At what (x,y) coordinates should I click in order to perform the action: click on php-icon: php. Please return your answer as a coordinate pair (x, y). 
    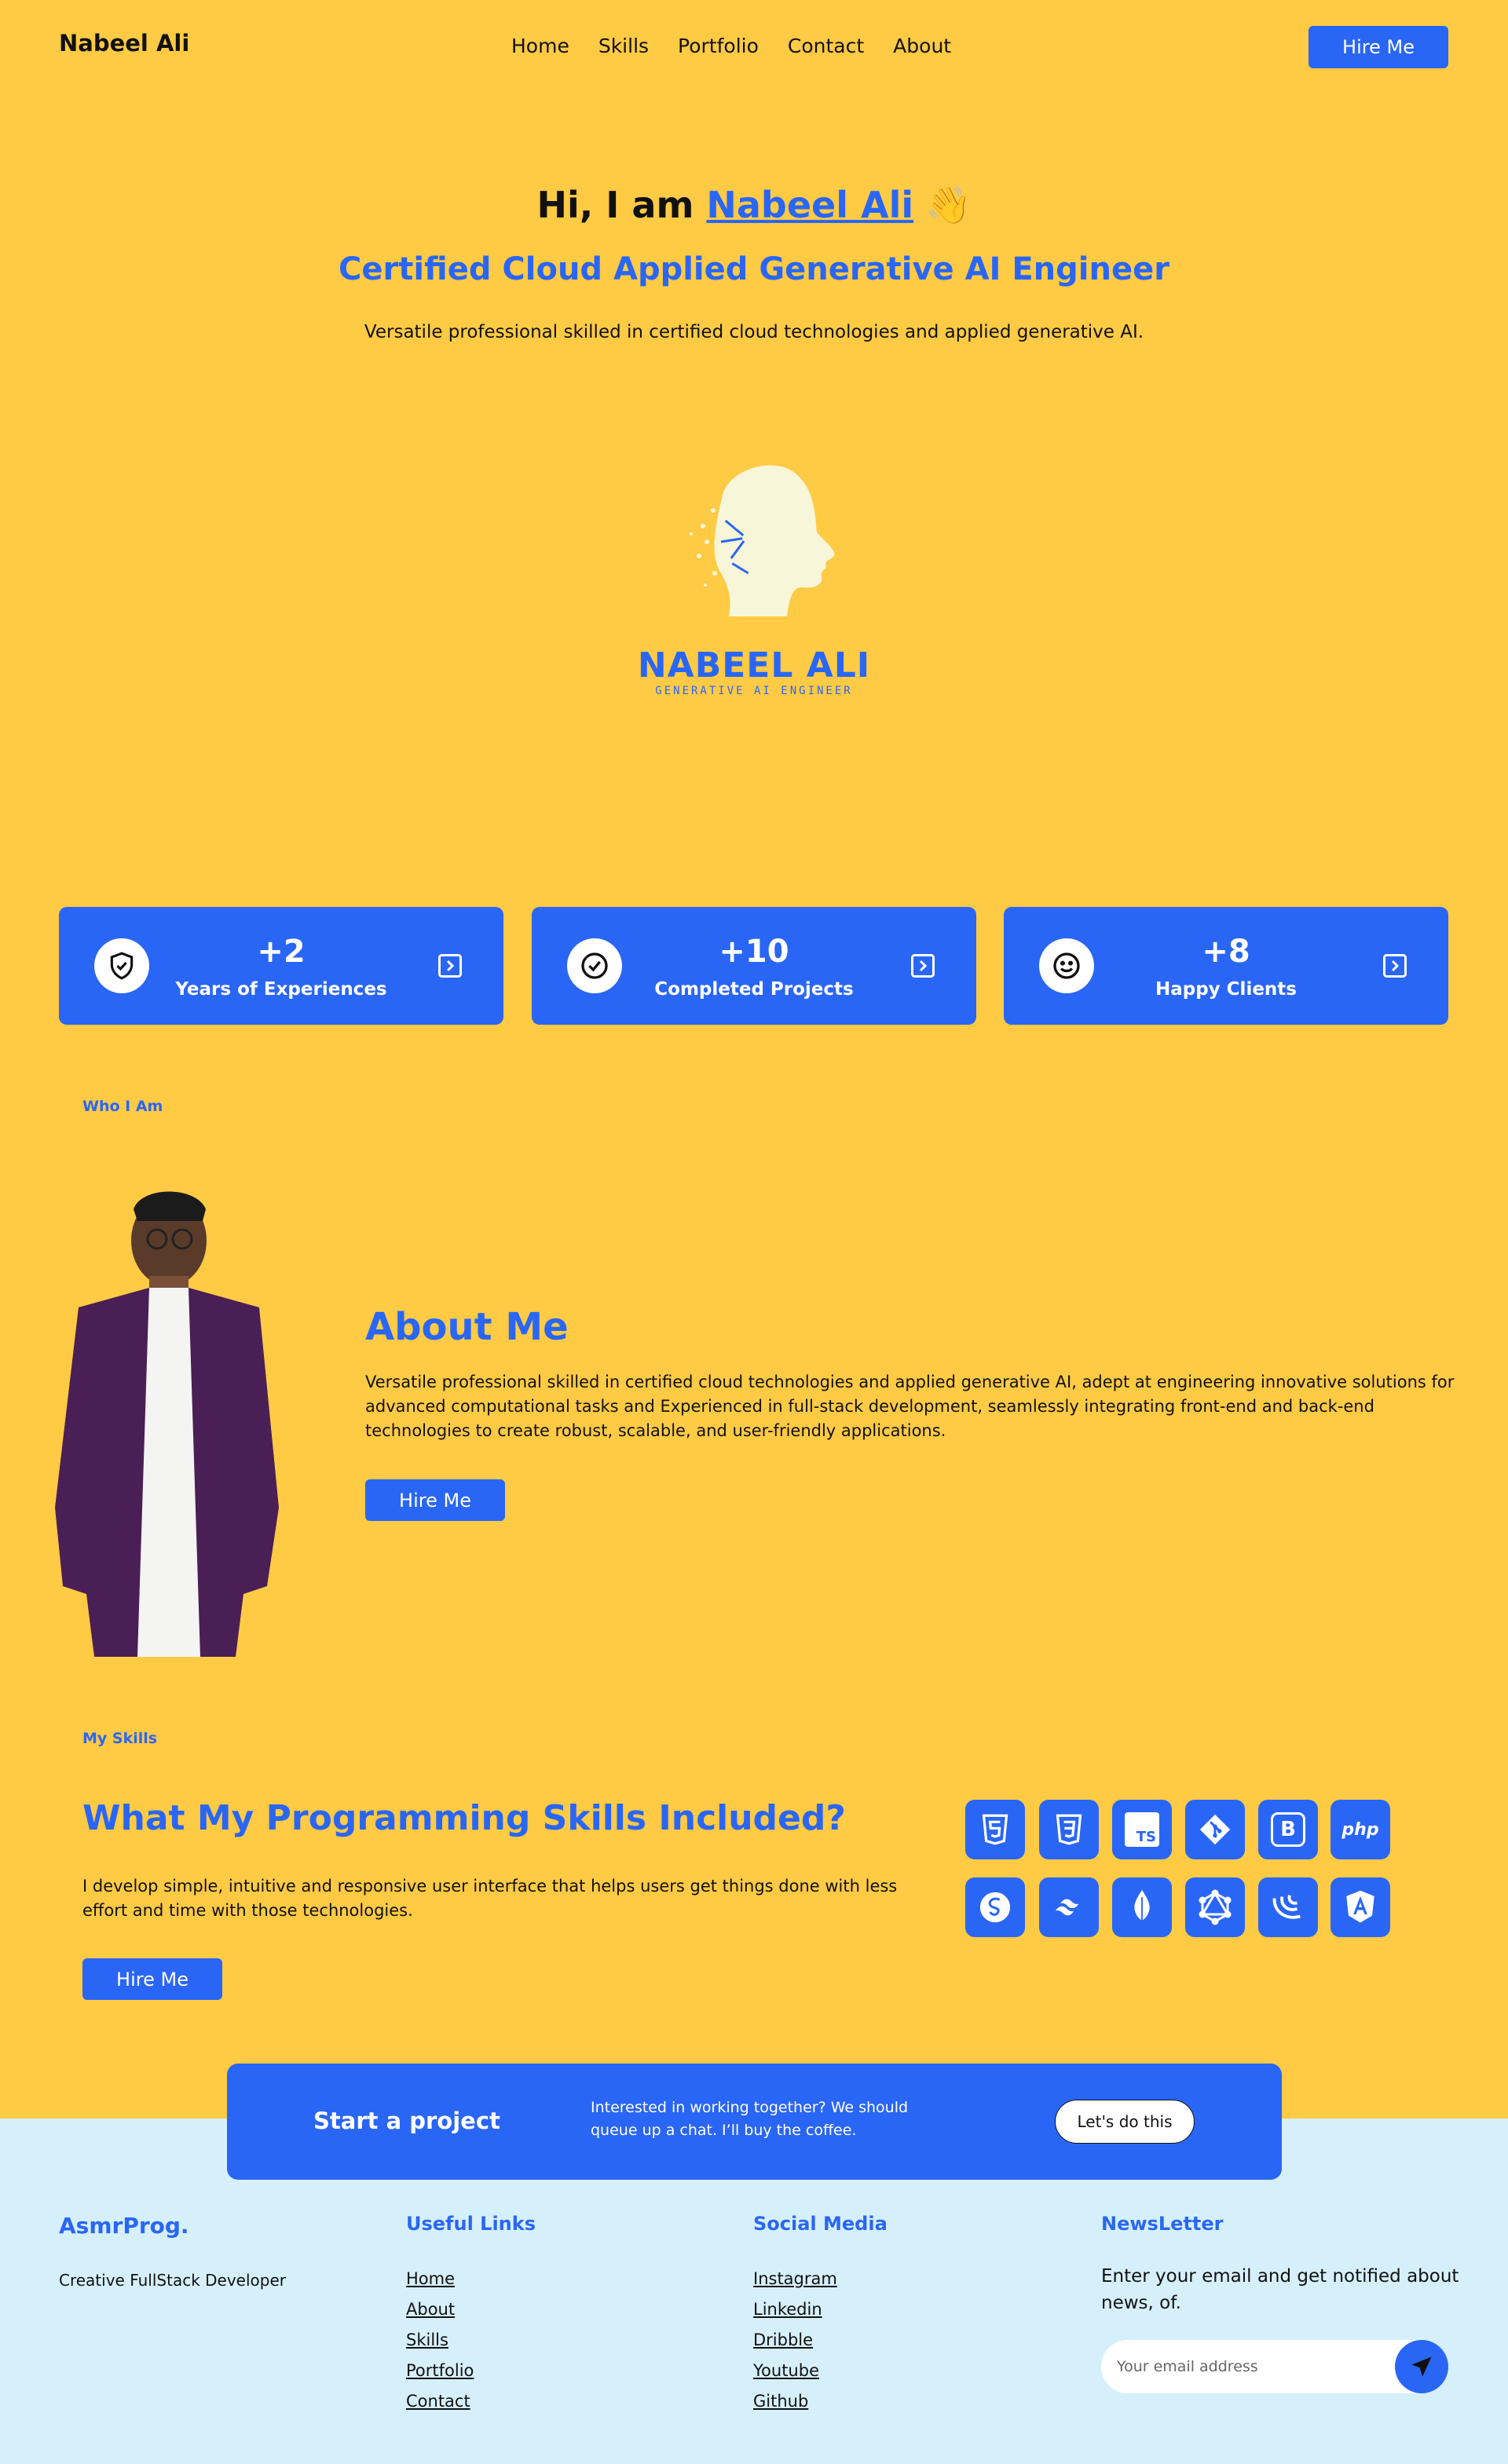
    Looking at the image, I should click on (1360, 1830).